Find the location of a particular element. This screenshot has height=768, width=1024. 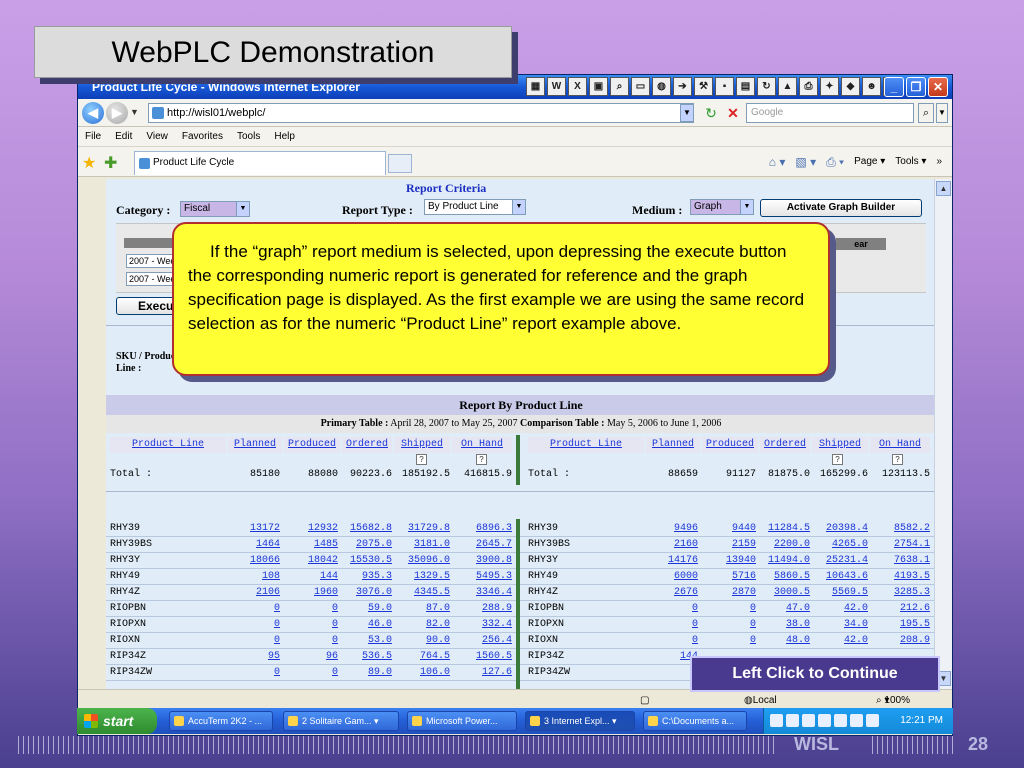

word-icon: W is located at coordinates (556, 86).